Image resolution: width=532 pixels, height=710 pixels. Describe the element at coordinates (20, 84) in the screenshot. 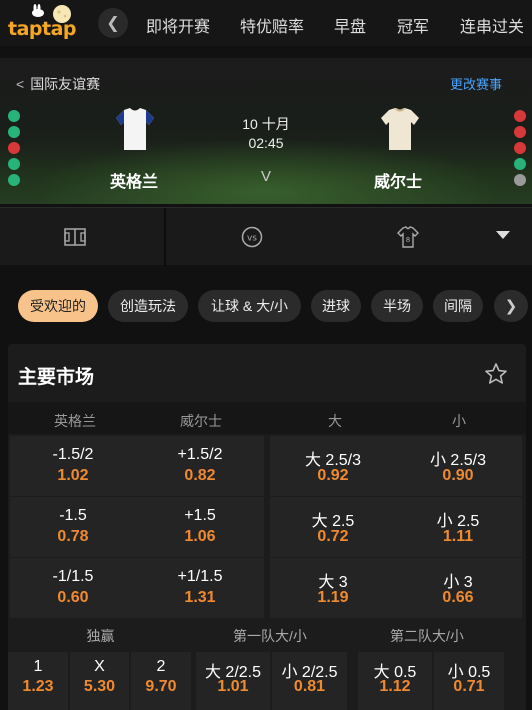

I see `chevron-left-icon: <` at that location.